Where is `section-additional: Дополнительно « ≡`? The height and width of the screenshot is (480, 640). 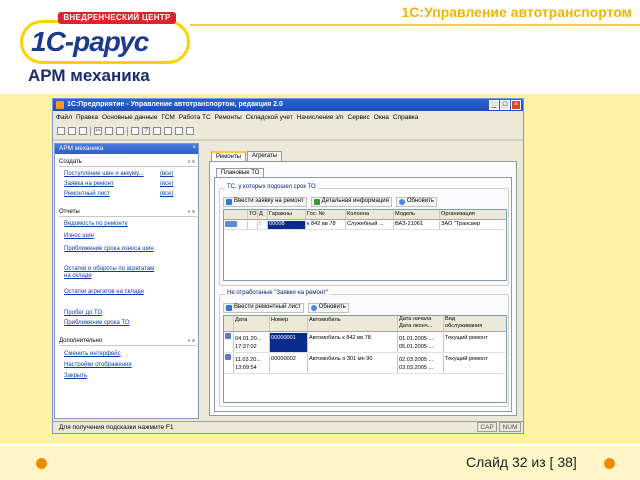 section-additional: Дополнительно « ≡ is located at coordinates (128, 341).